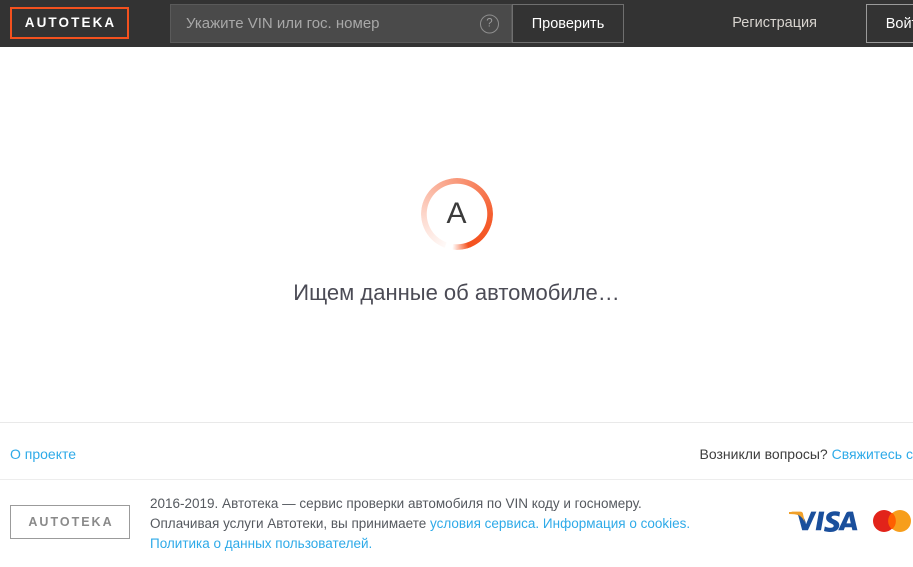 The image size is (913, 567). Describe the element at coordinates (261, 543) in the screenshot. I see `privacy-policy-link: Политика о данных пользователей.` at that location.